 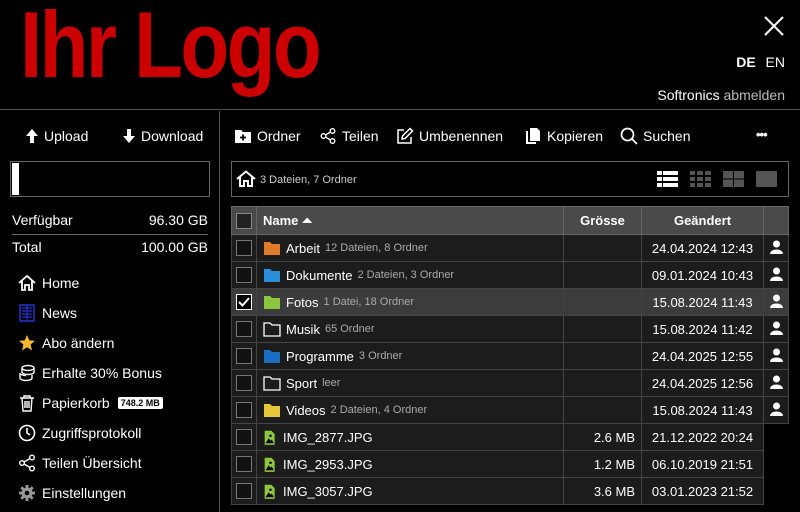 I want to click on size-cell: 1.2 MB, so click(x=602, y=464).